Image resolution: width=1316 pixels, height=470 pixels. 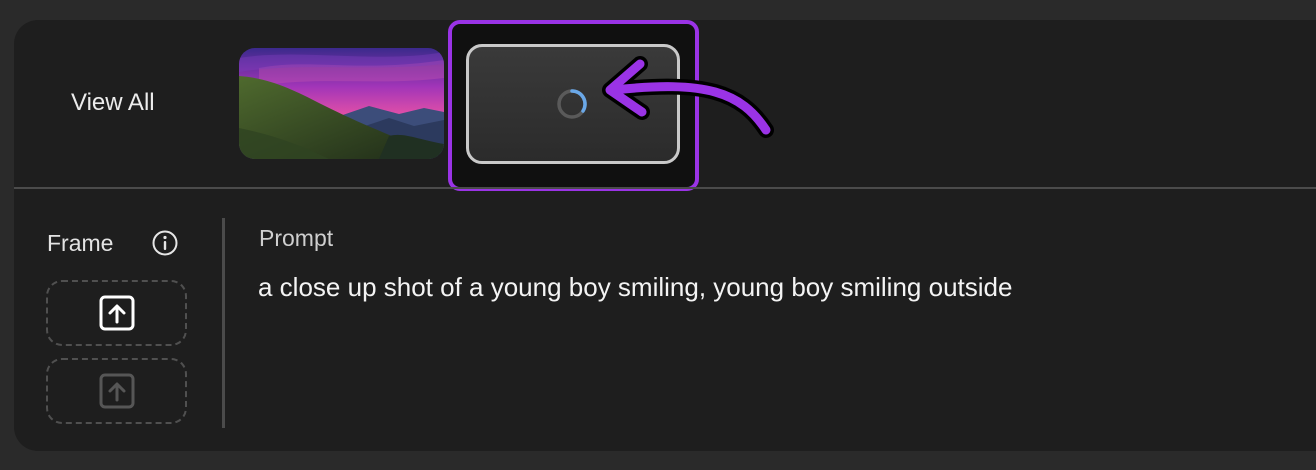 What do you see at coordinates (665, 188) in the screenshot?
I see `section-divider` at bounding box center [665, 188].